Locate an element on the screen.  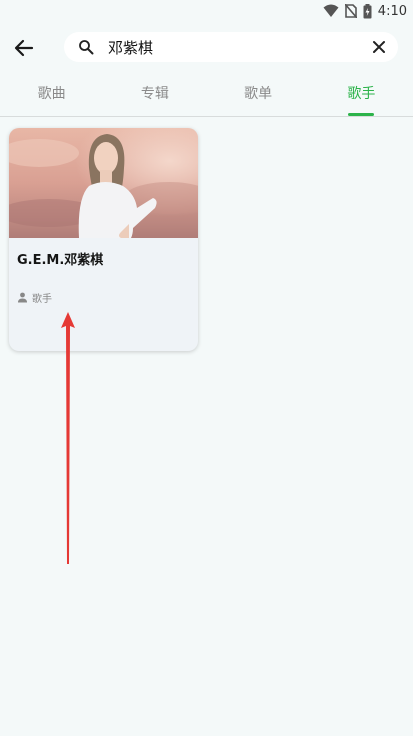
close-icon is located at coordinates (379, 47).